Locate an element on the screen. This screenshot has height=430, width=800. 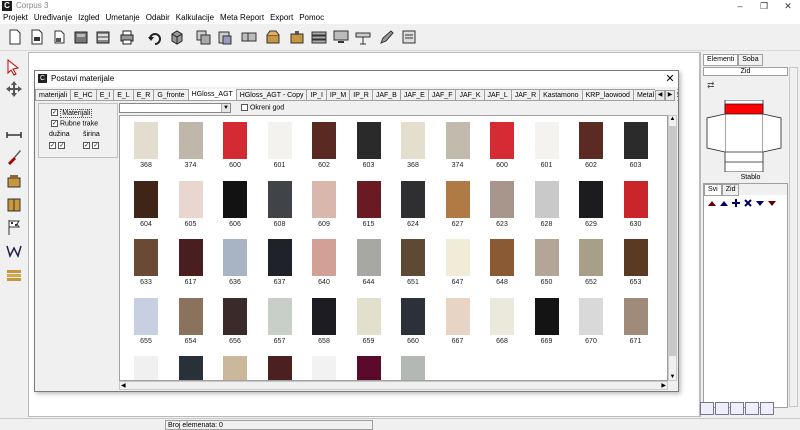
menu-meta-report: Meta Report is located at coordinates (242, 18).